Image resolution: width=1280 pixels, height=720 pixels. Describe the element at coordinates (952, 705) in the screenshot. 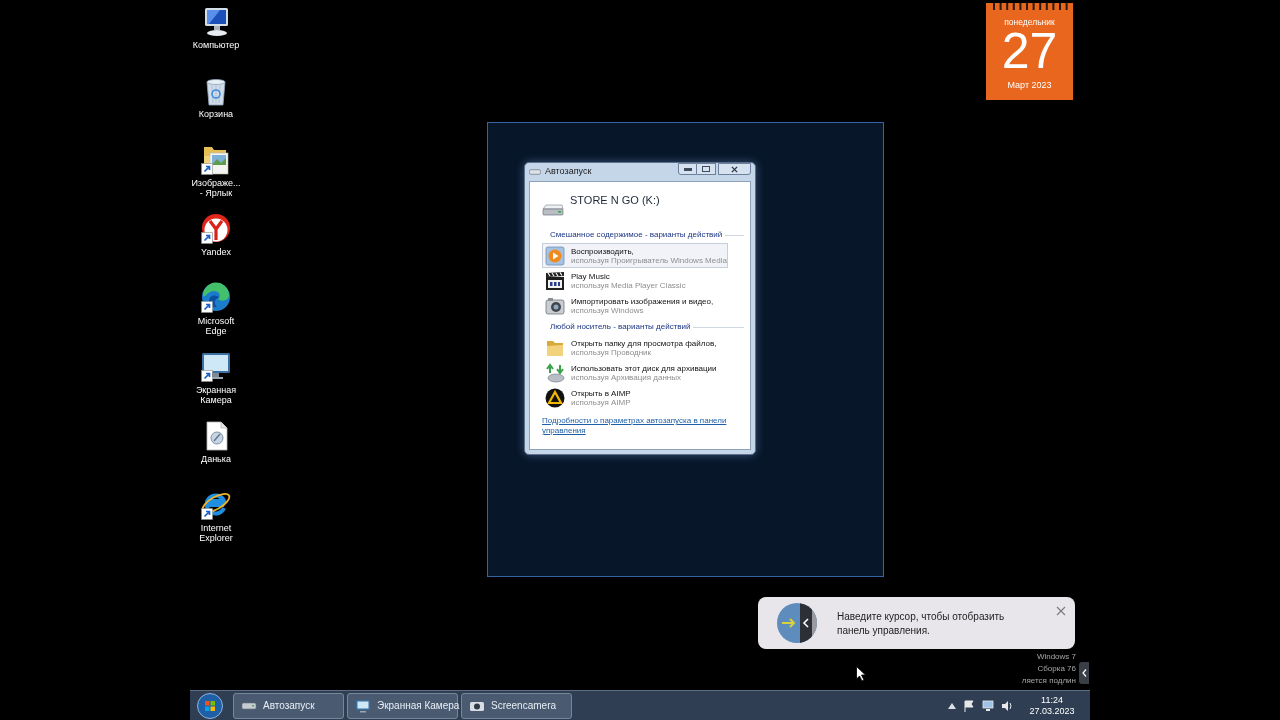

I see `tray-expand-icon` at that location.